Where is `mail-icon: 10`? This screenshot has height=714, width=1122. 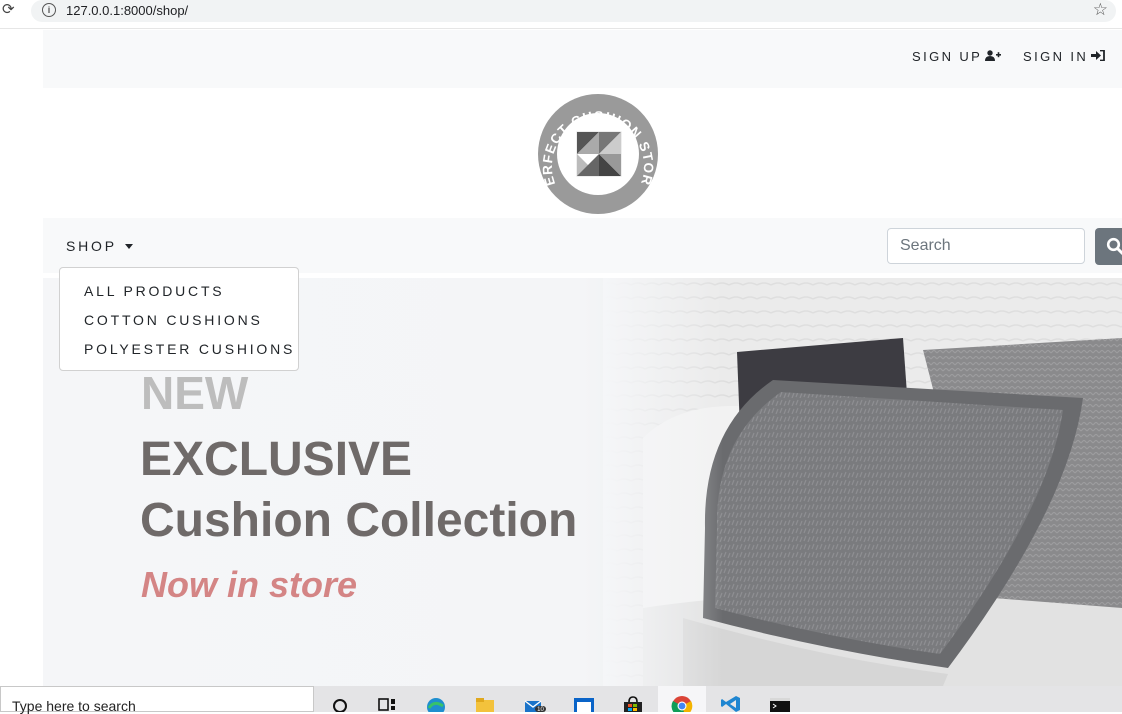
mail-icon: 10 is located at coordinates (535, 703).